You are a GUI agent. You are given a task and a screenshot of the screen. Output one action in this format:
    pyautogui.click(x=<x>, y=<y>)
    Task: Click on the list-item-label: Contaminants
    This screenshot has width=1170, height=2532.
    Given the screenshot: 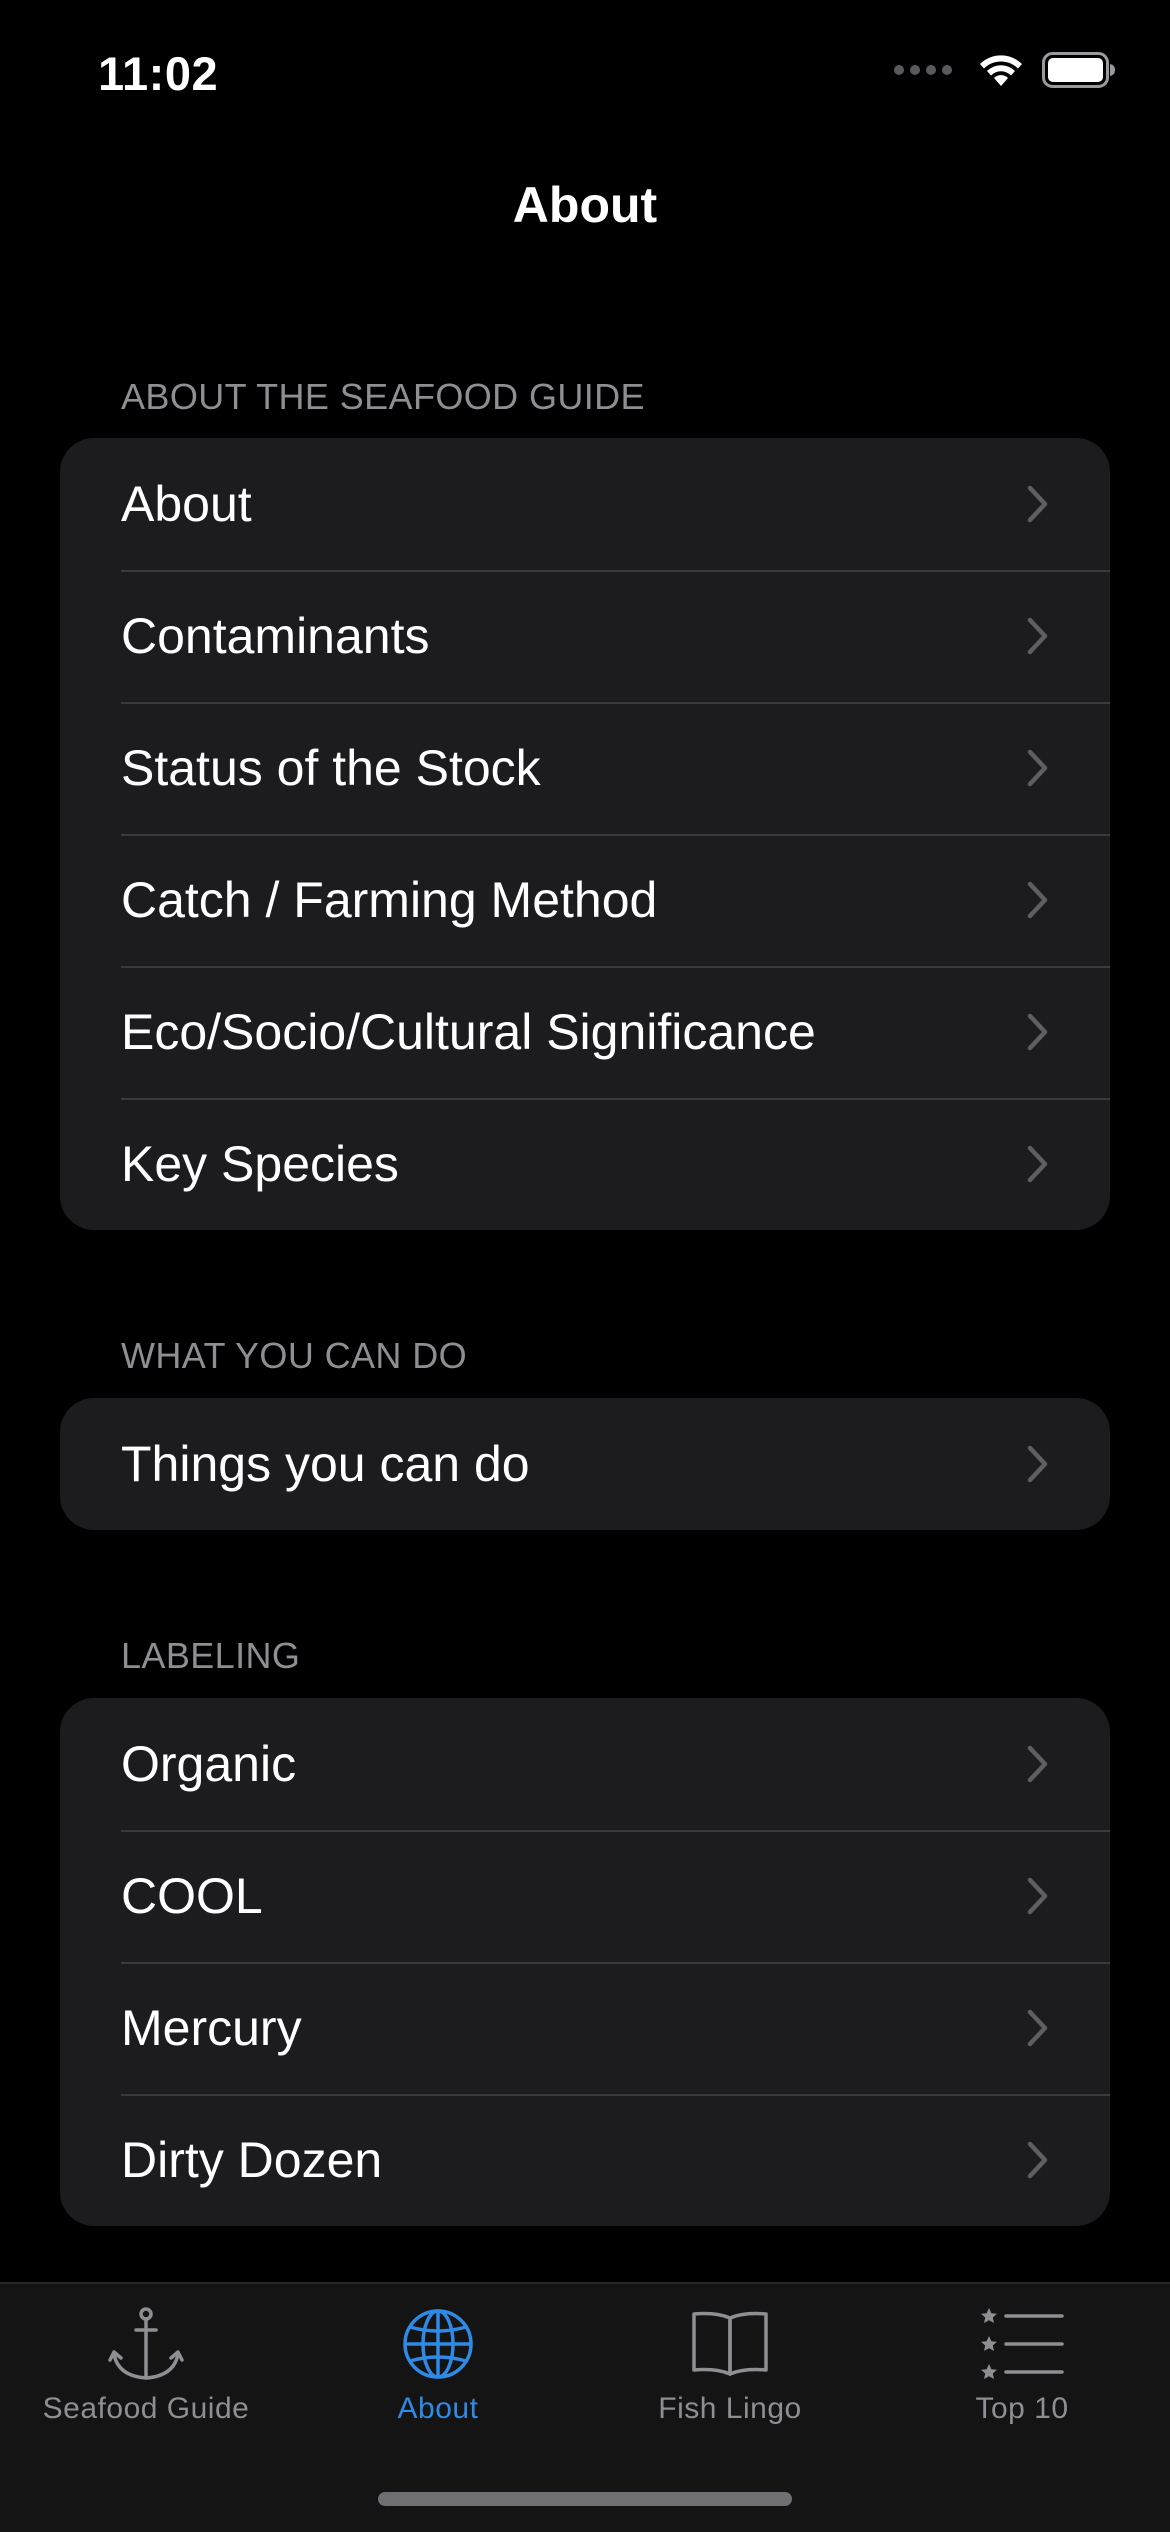 What is the action you would take?
    pyautogui.click(x=275, y=636)
    